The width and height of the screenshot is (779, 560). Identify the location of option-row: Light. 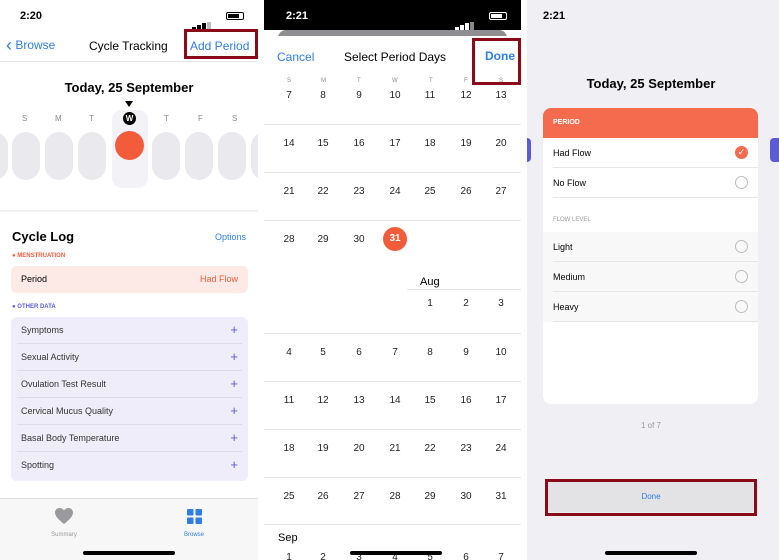
(655, 247).